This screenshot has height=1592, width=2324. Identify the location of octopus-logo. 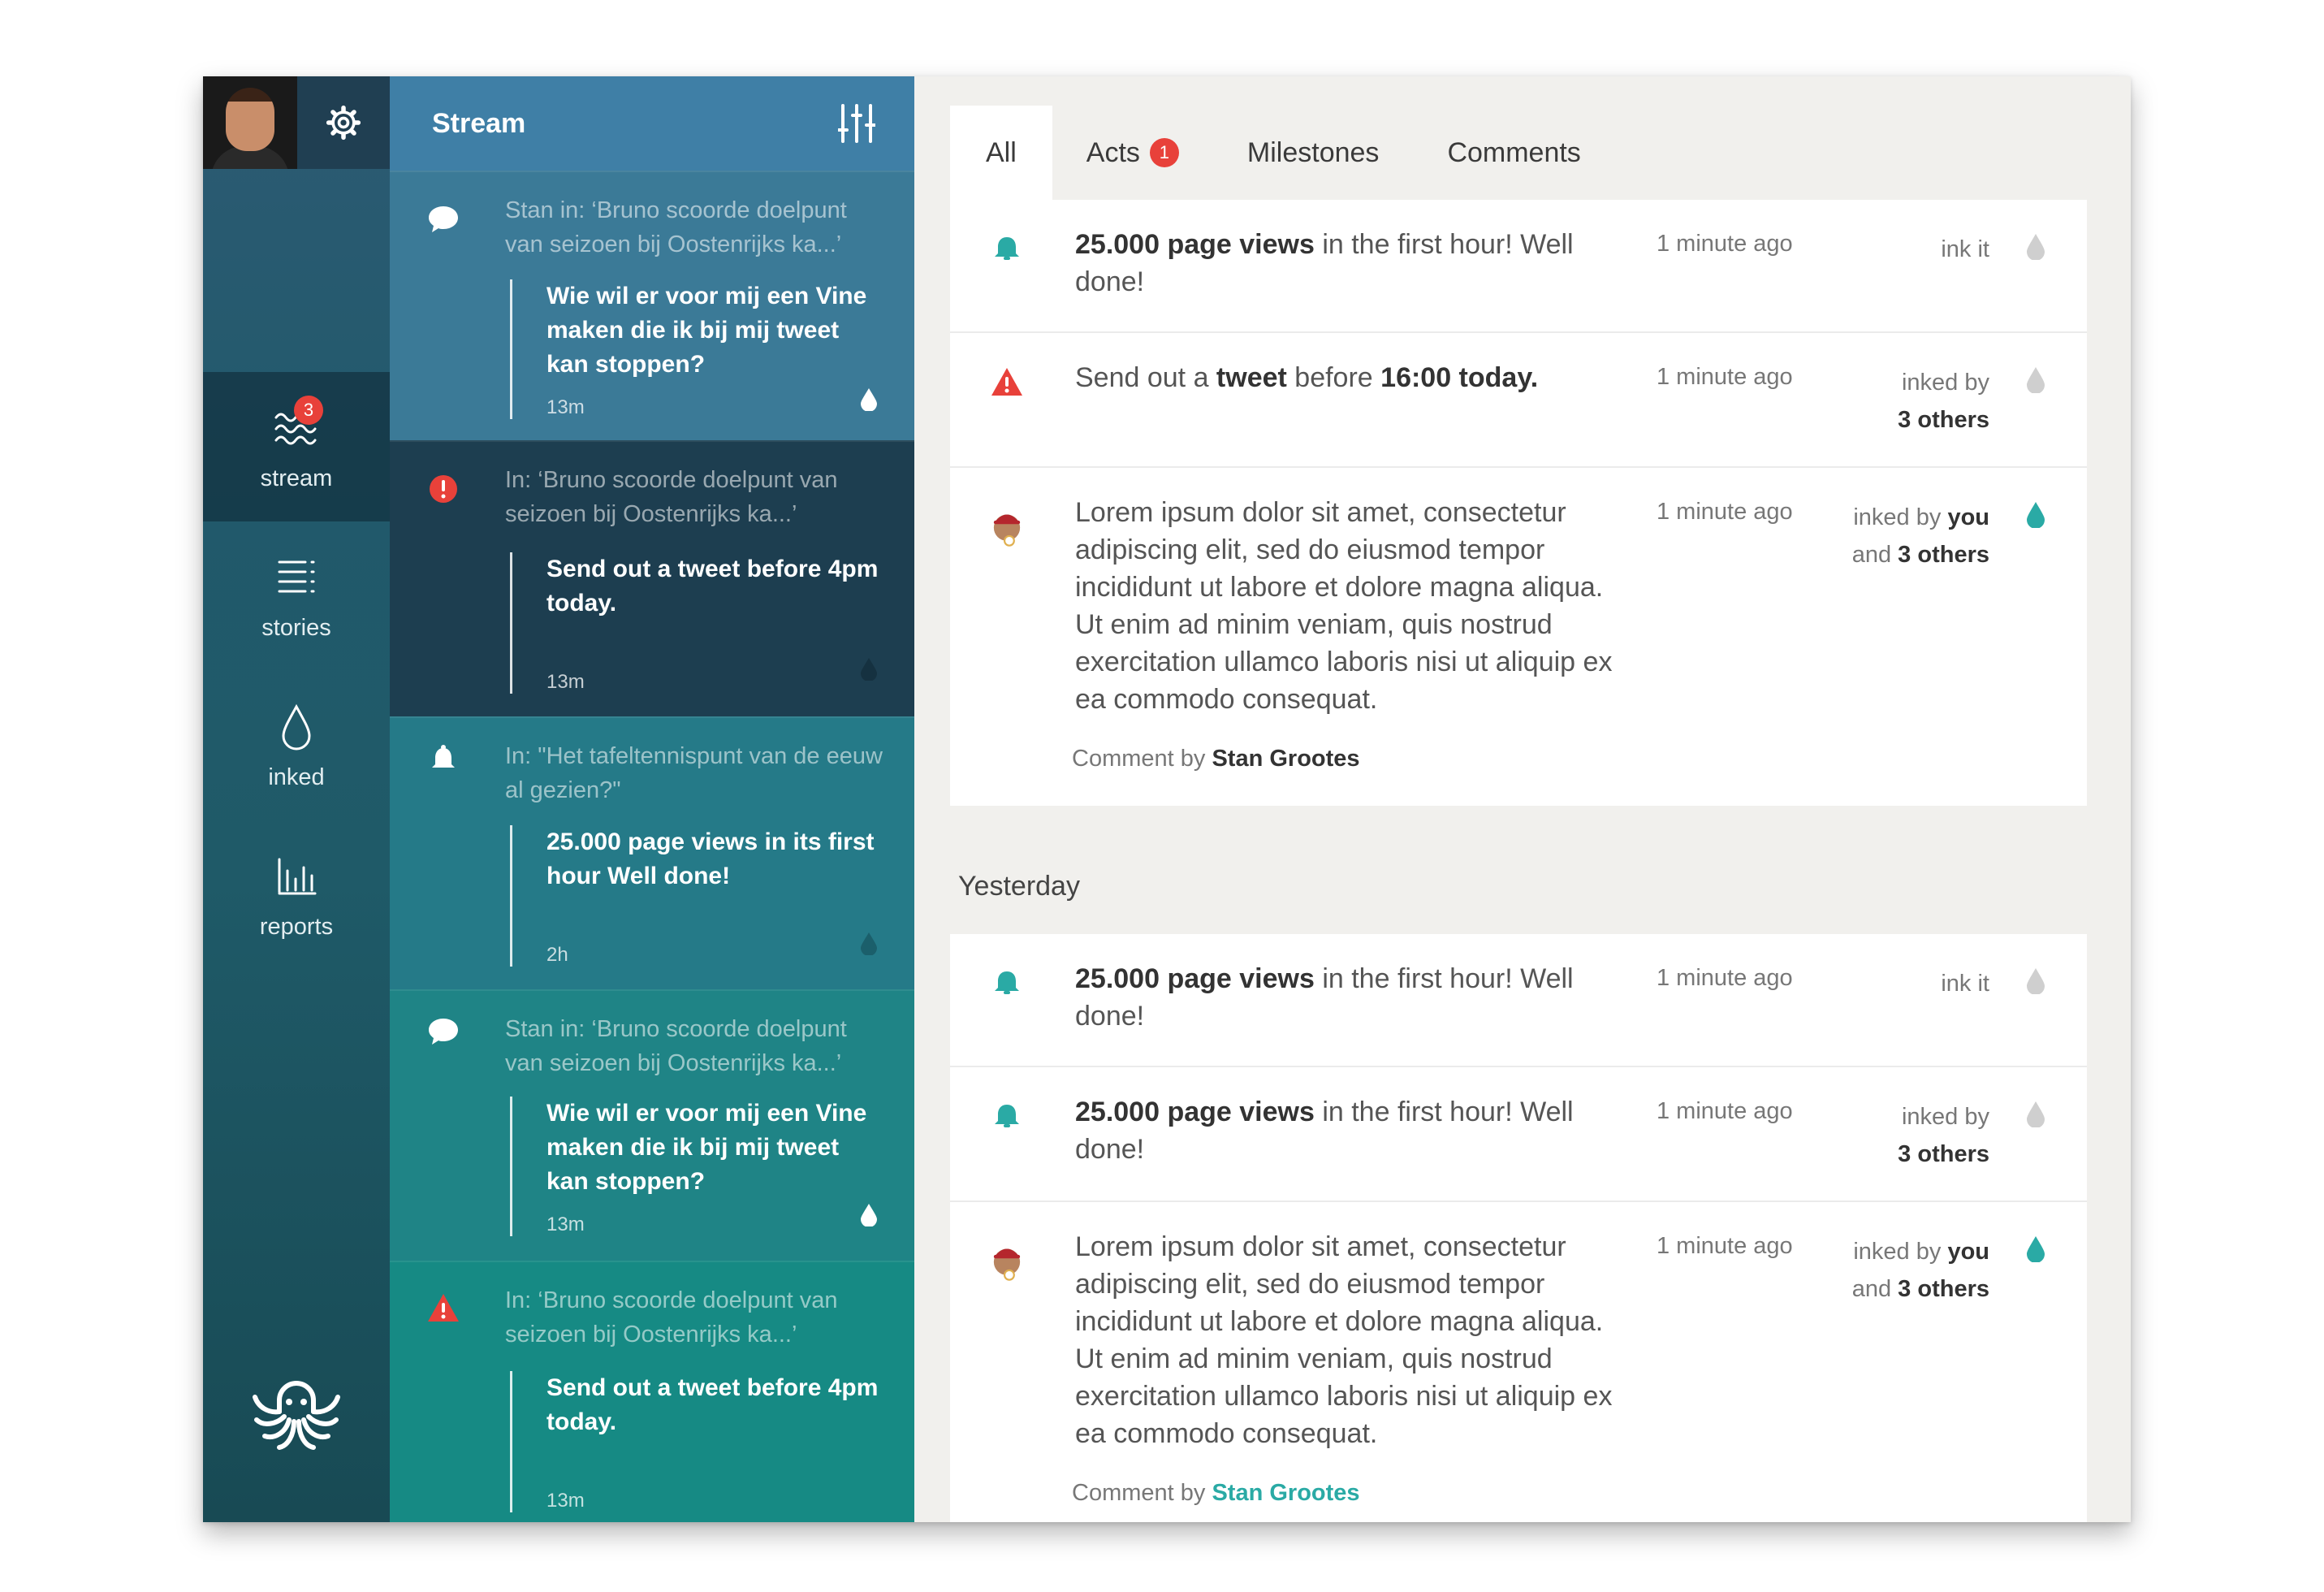
(296, 1412).